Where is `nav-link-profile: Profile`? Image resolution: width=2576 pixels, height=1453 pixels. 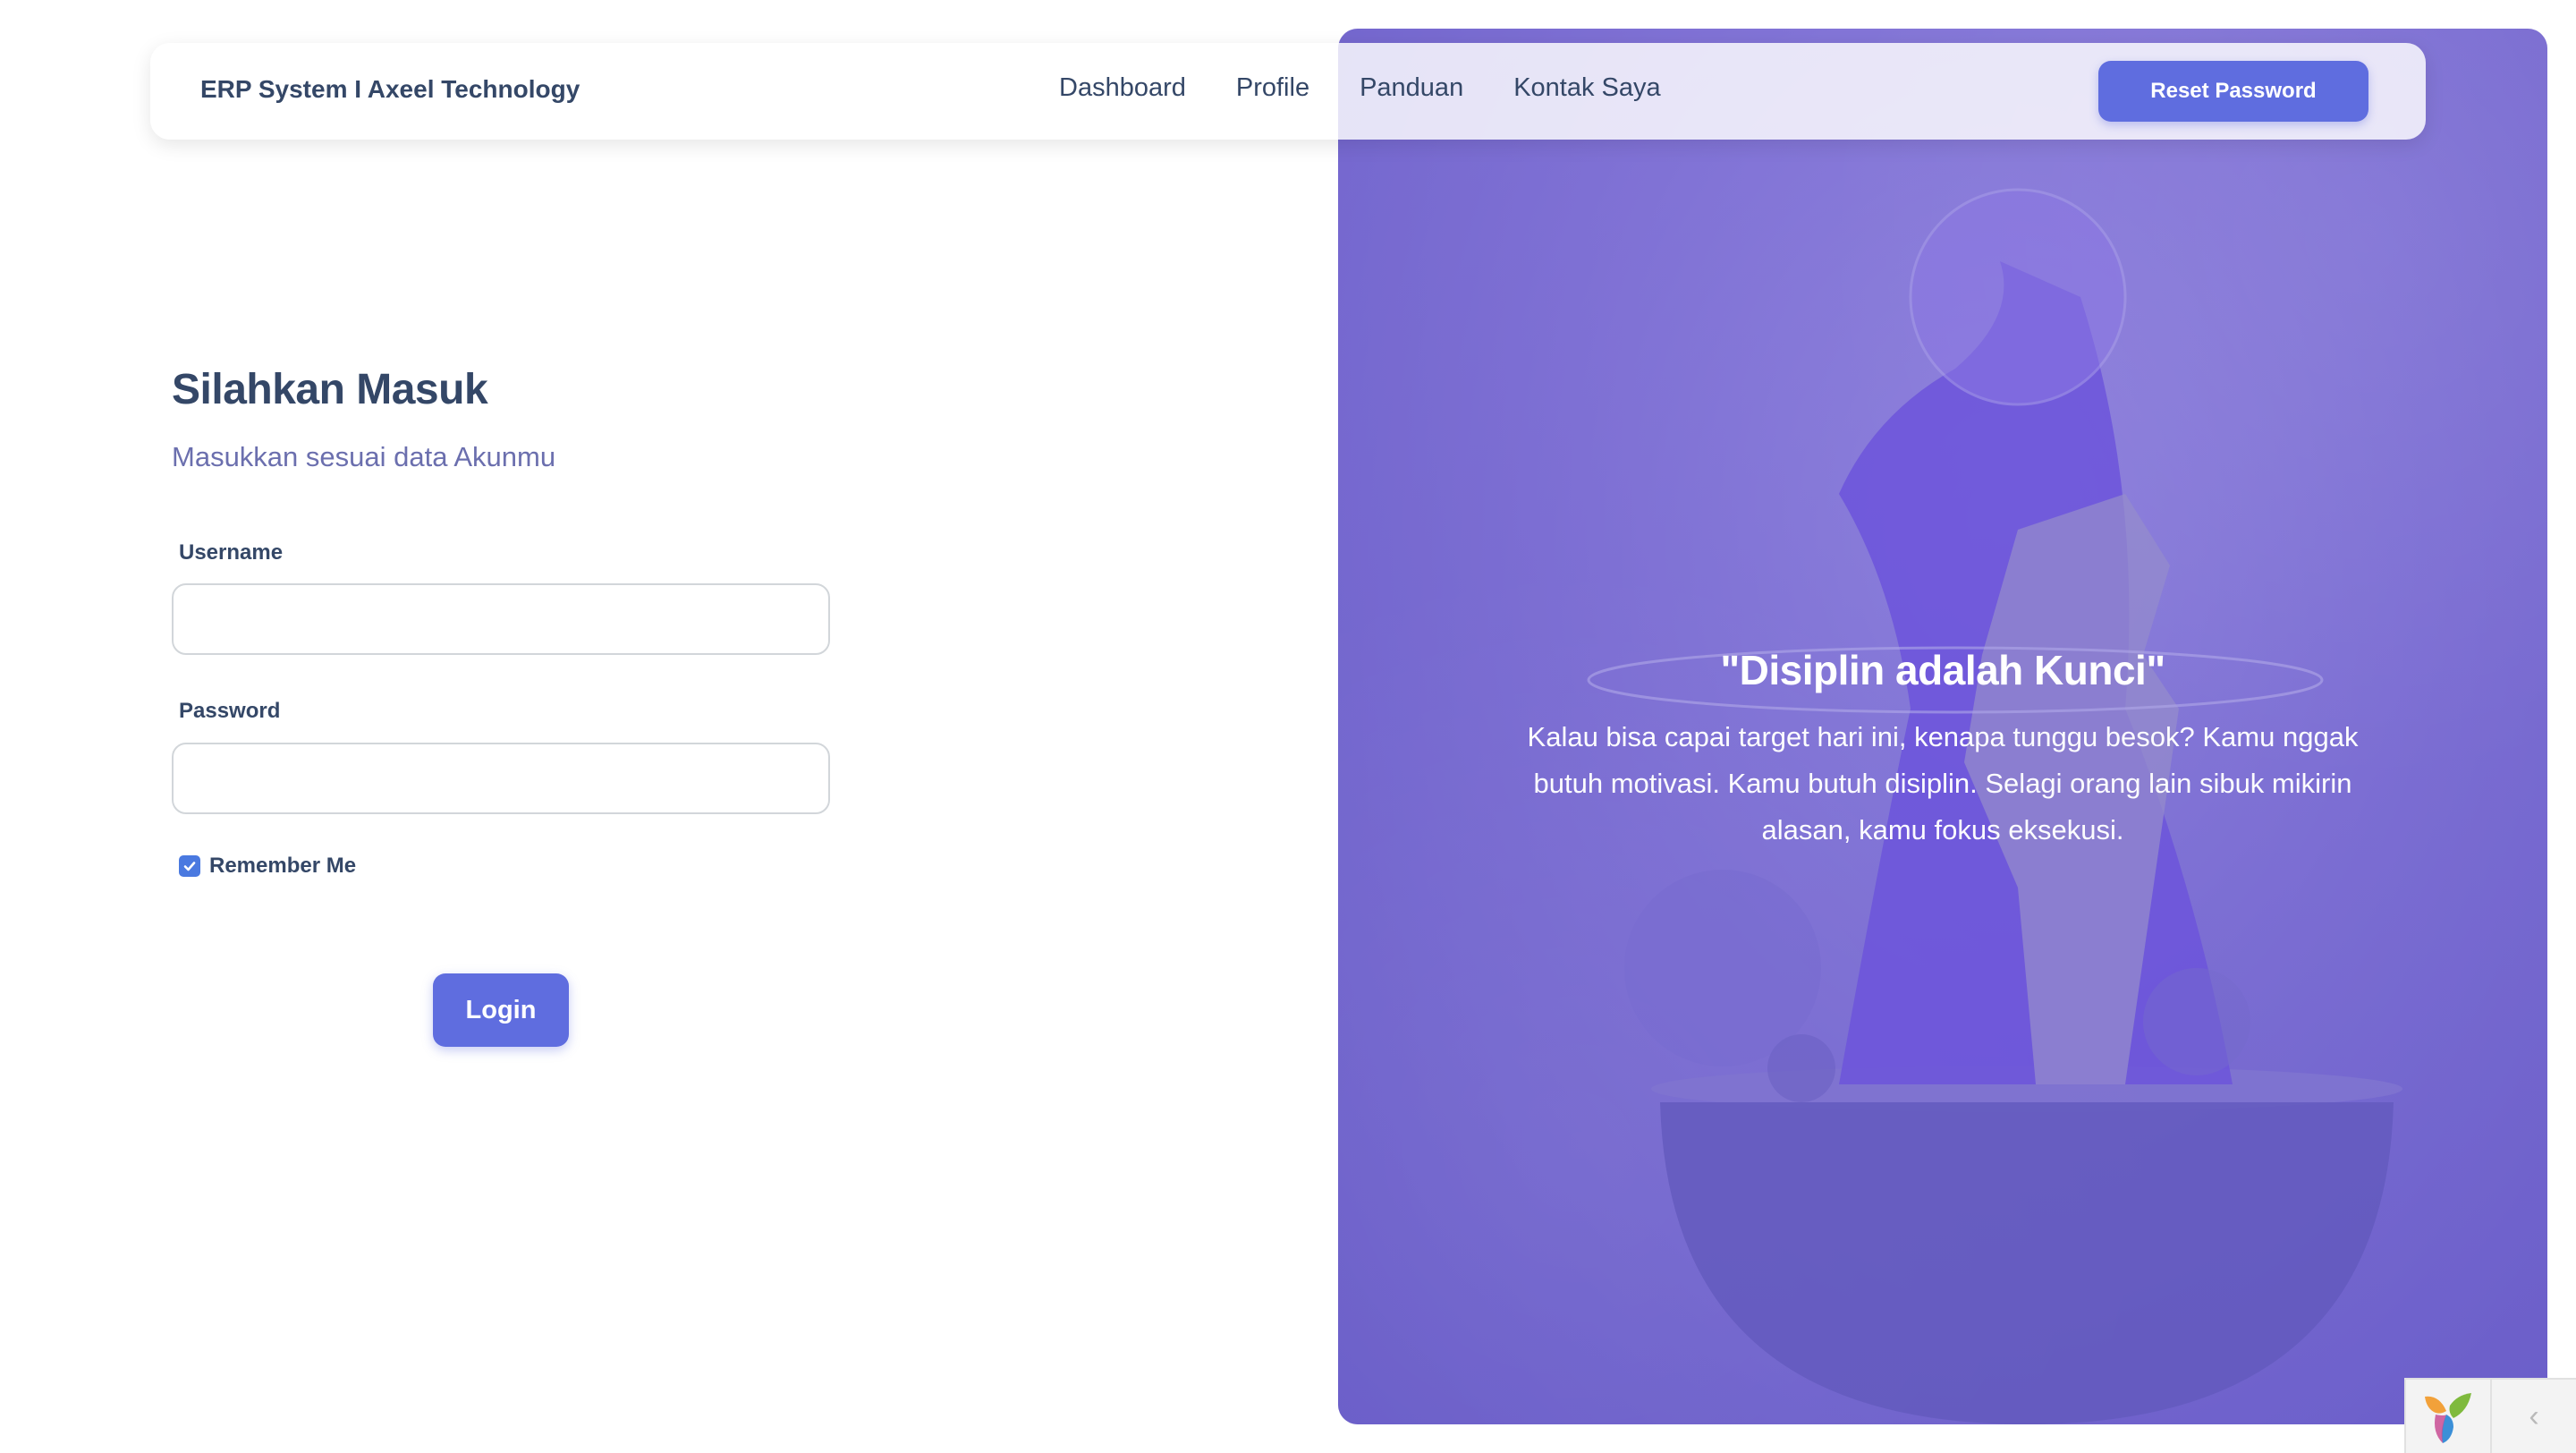 nav-link-profile: Profile is located at coordinates (1272, 88).